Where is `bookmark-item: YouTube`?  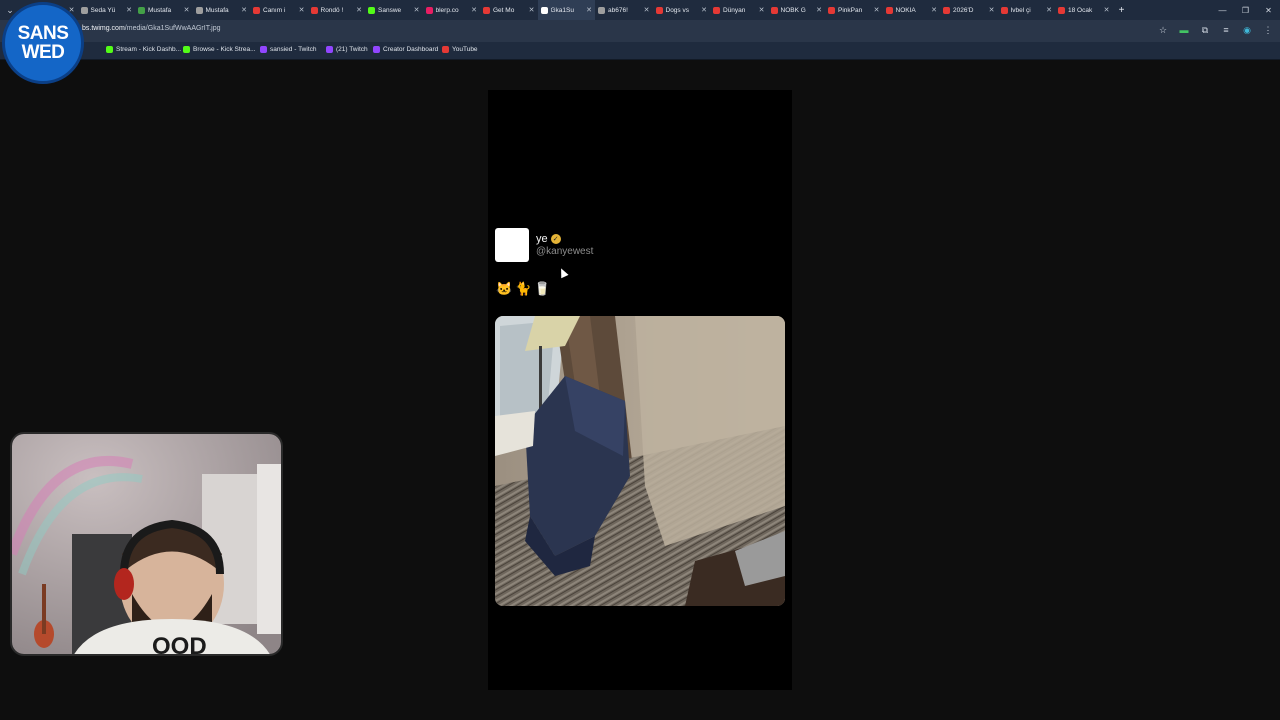
bookmark-item: YouTube is located at coordinates (460, 49).